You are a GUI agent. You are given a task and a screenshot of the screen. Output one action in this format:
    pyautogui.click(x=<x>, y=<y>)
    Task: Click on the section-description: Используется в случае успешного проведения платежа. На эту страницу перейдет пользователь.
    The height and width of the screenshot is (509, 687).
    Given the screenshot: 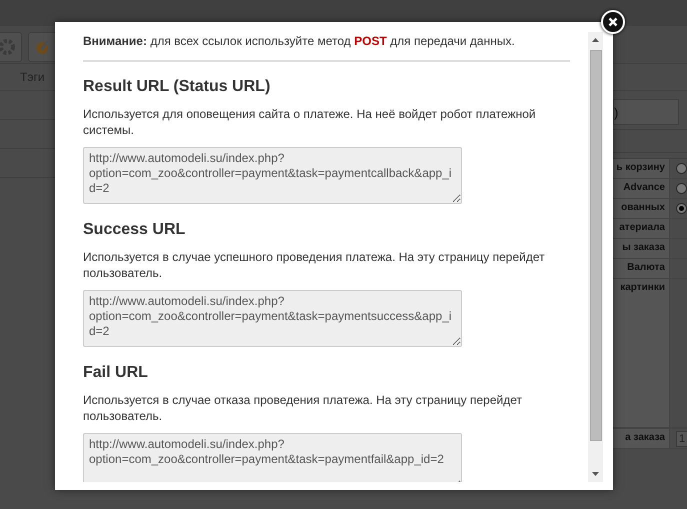 What is the action you would take?
    pyautogui.click(x=314, y=265)
    